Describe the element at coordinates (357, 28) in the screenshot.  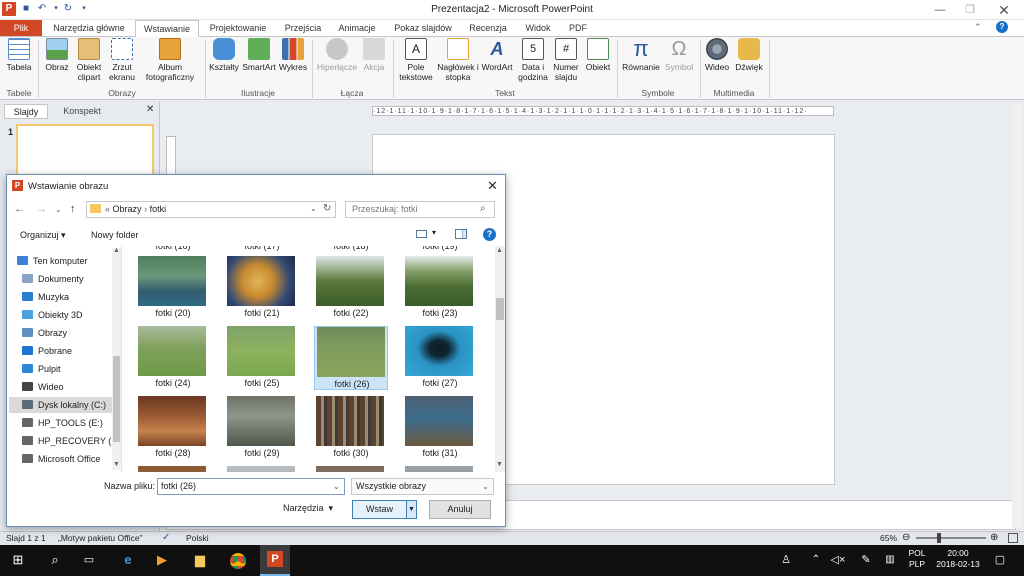
I see `tab-animations: Animacje` at that location.